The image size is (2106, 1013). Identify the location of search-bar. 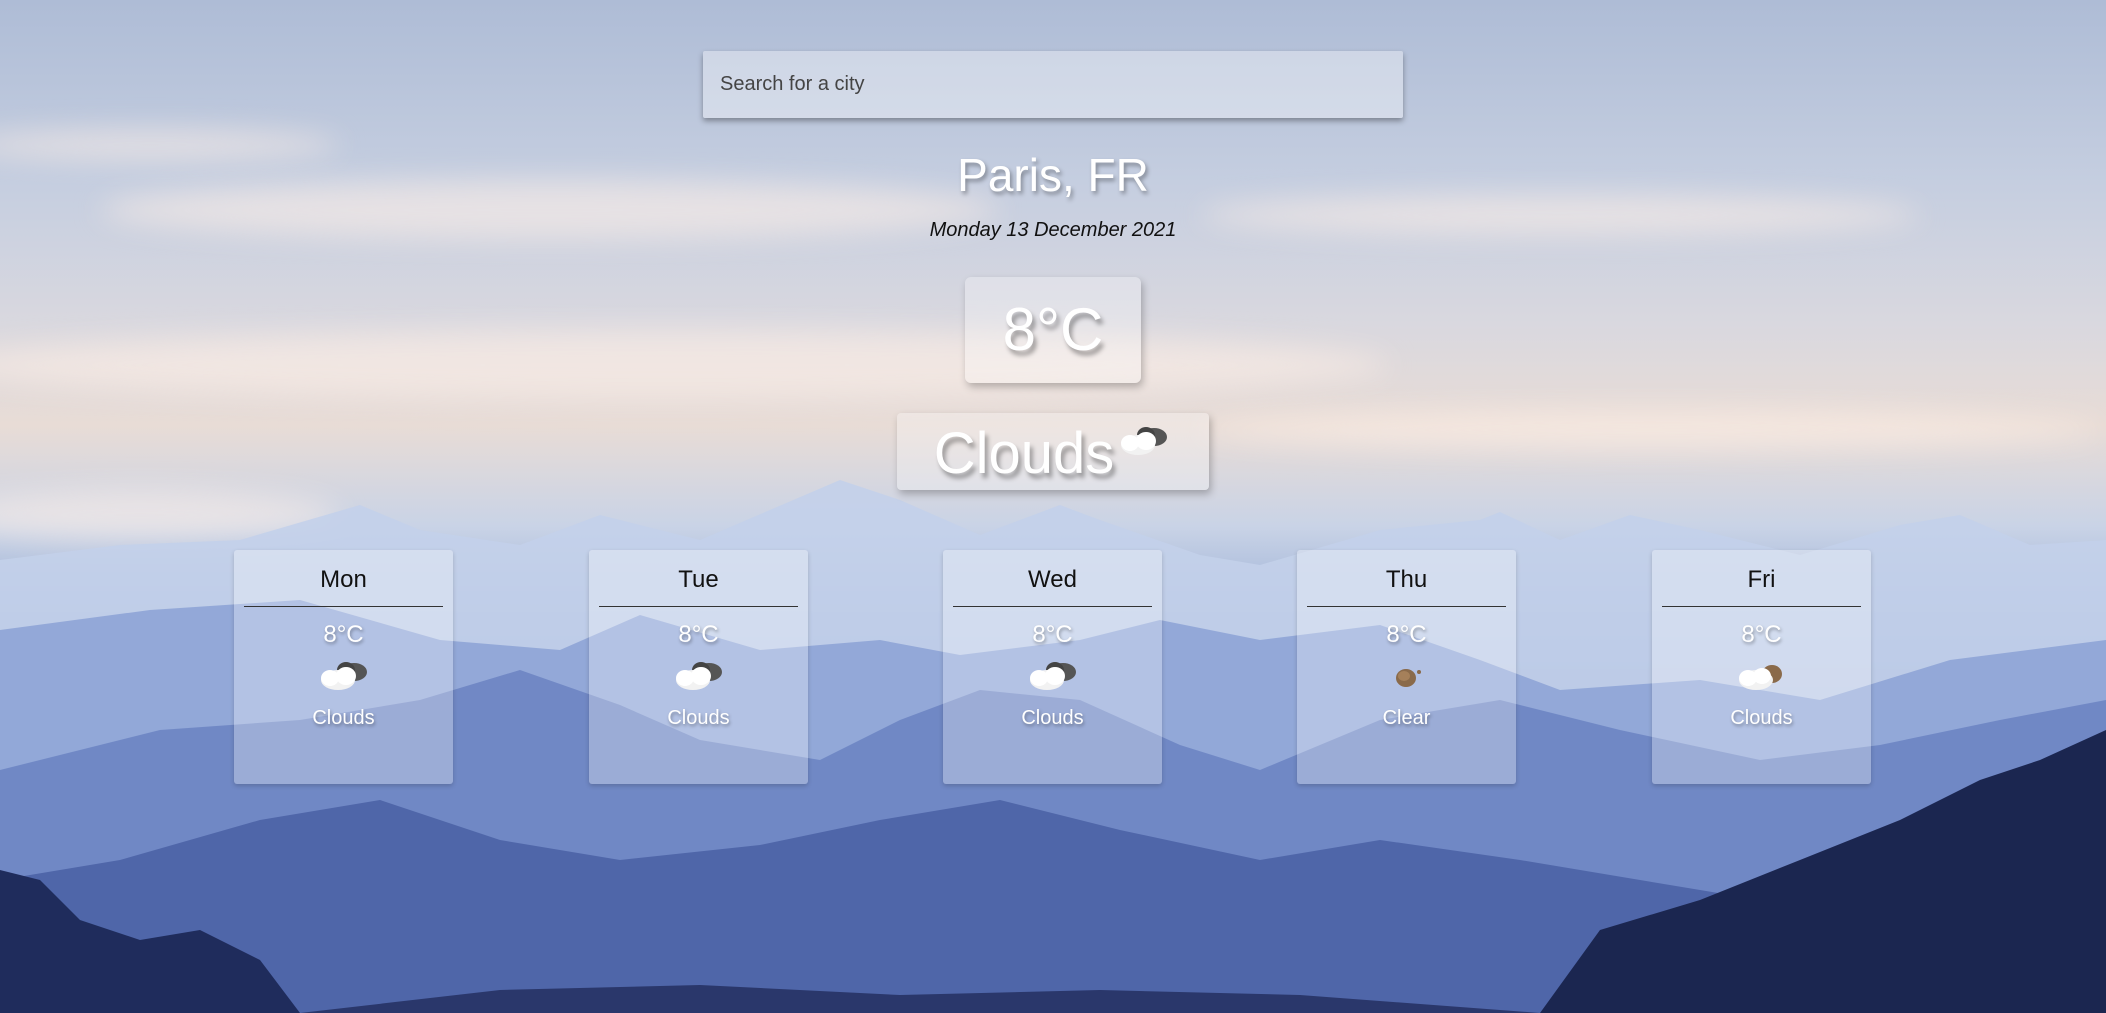
(1053, 84).